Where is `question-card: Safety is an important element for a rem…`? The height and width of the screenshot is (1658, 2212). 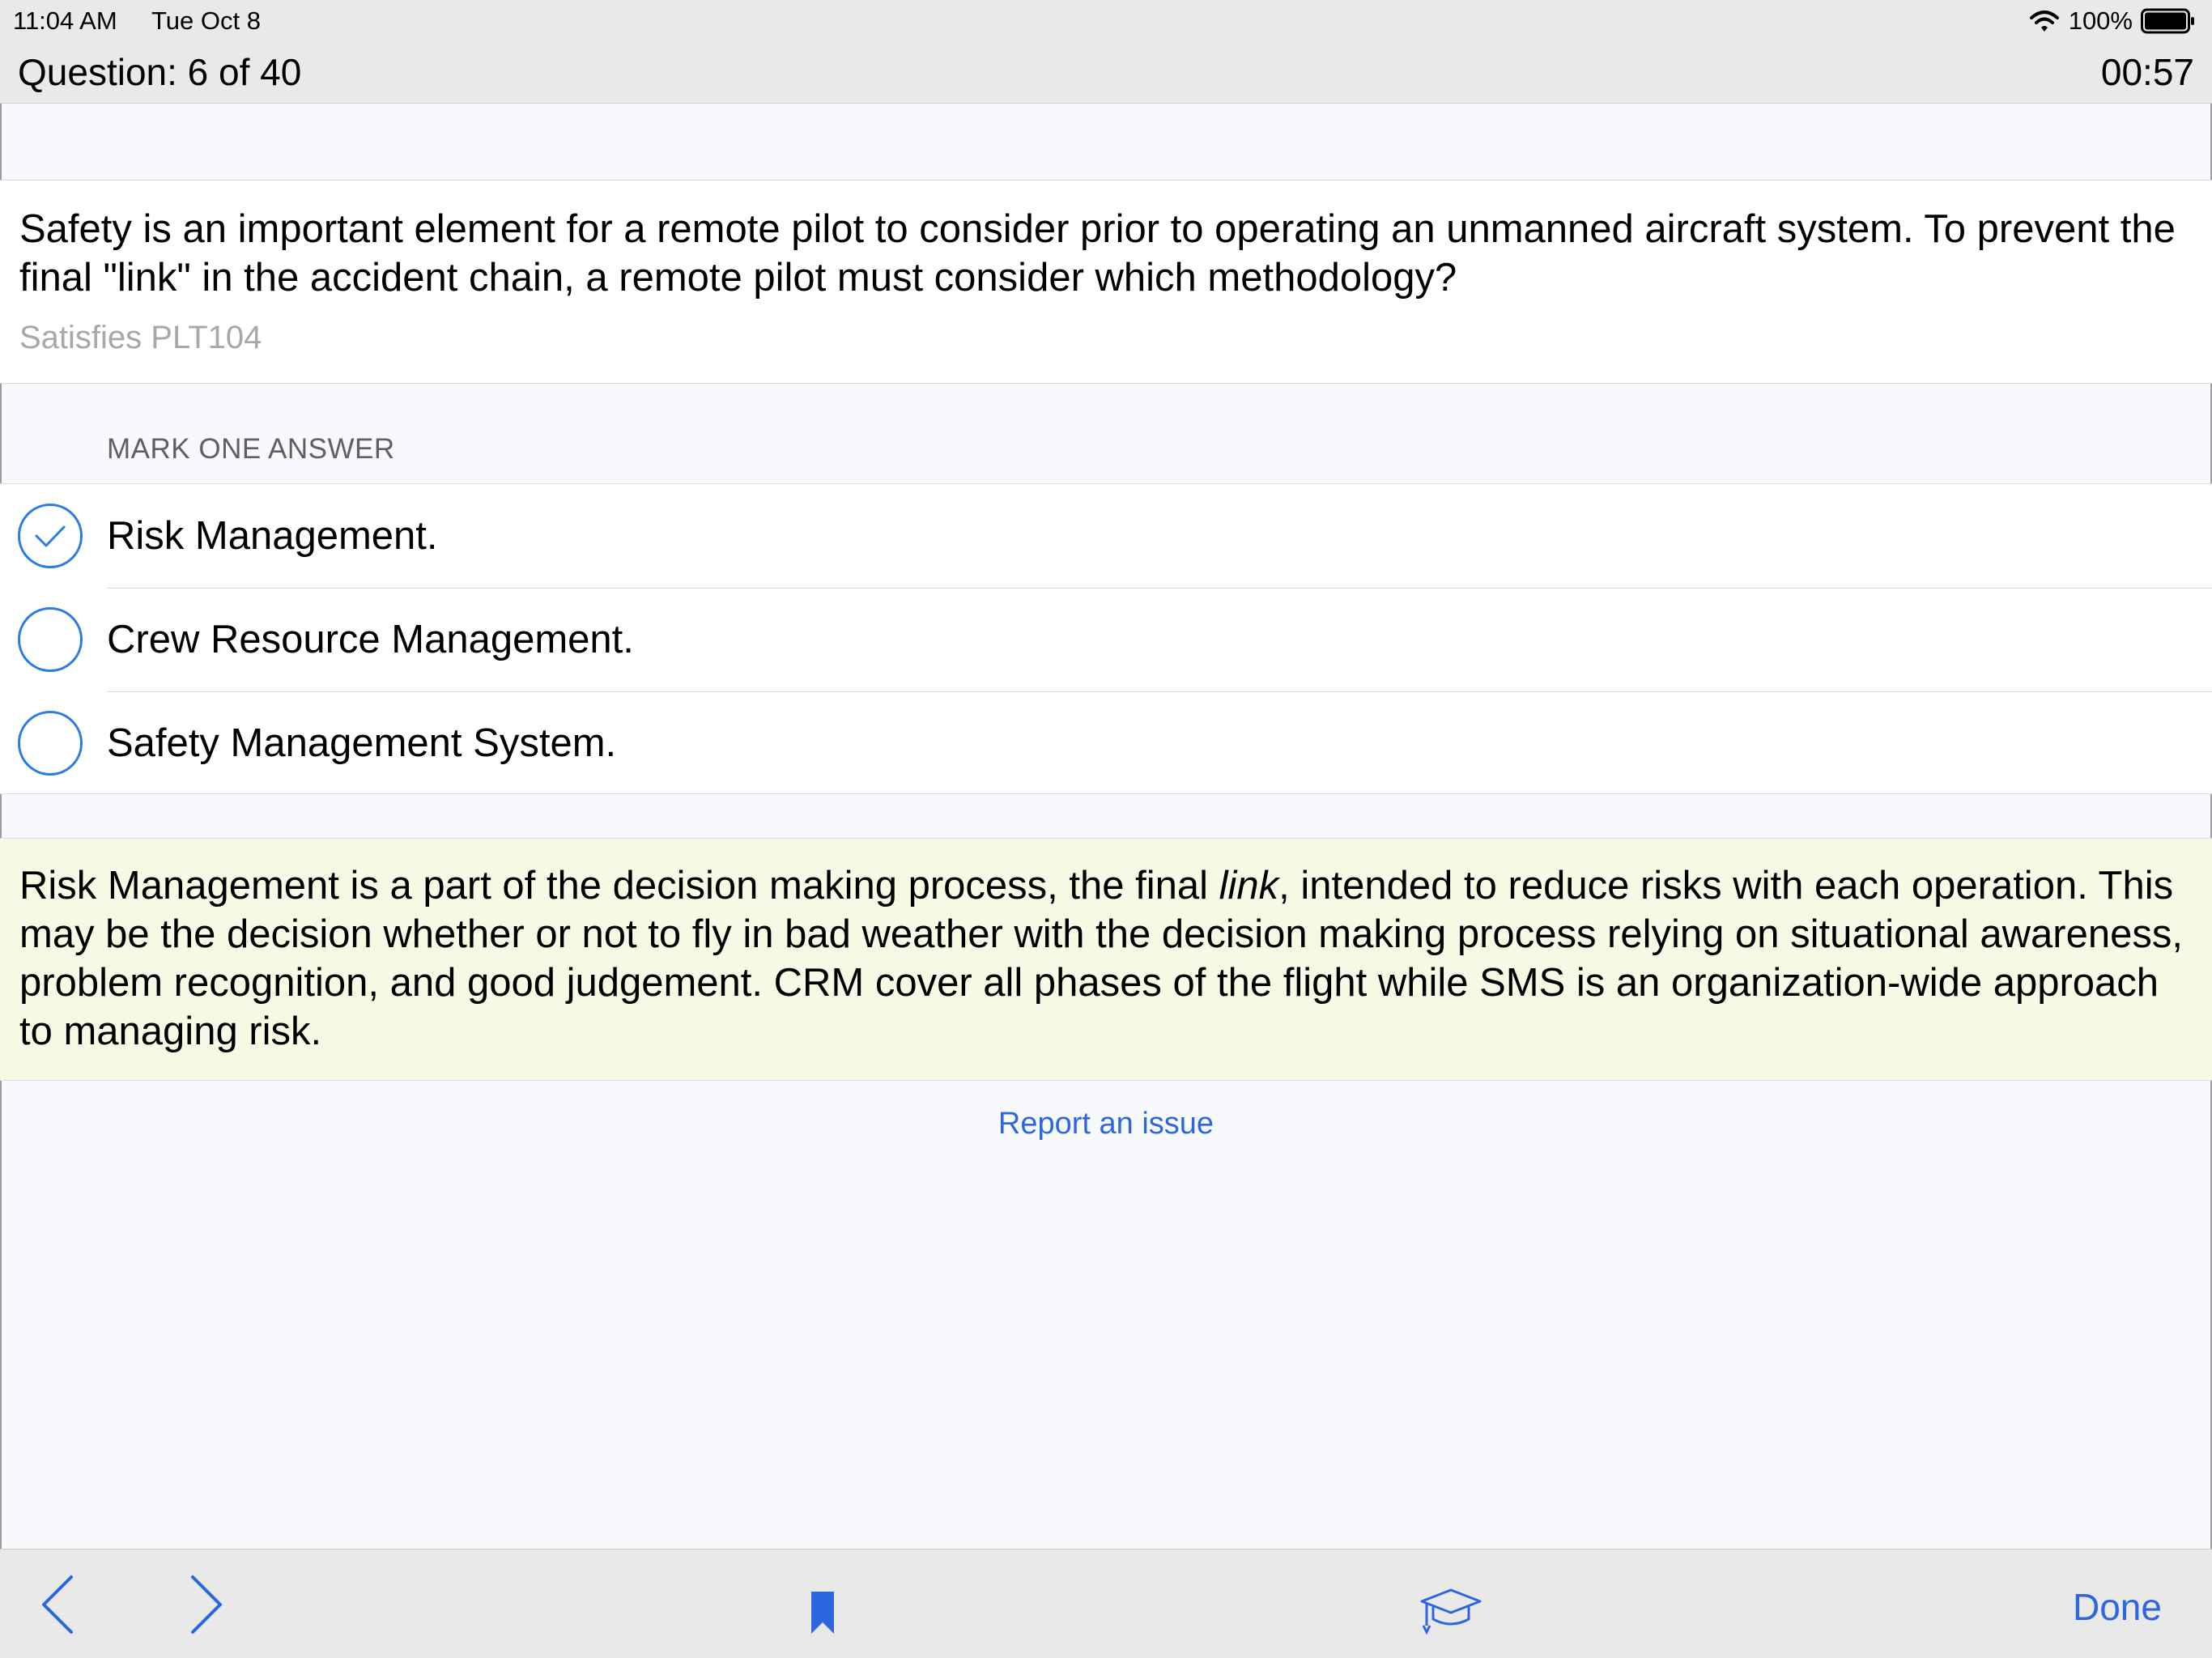 question-card: Safety is an important element for a rem… is located at coordinates (1106, 282).